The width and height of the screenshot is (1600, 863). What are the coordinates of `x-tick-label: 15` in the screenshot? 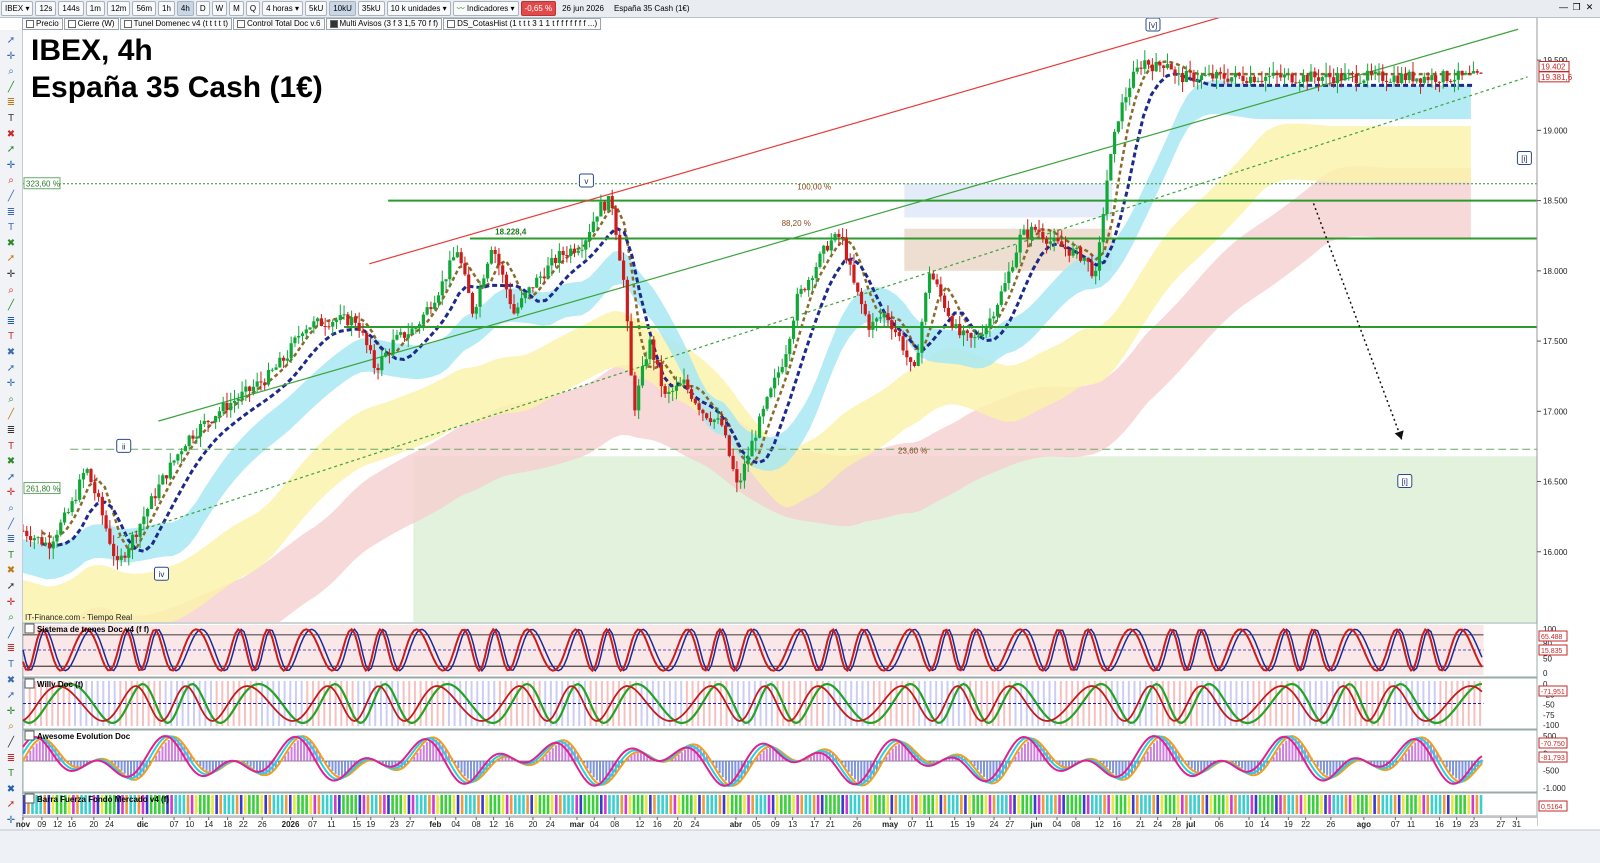 It's located at (954, 824).